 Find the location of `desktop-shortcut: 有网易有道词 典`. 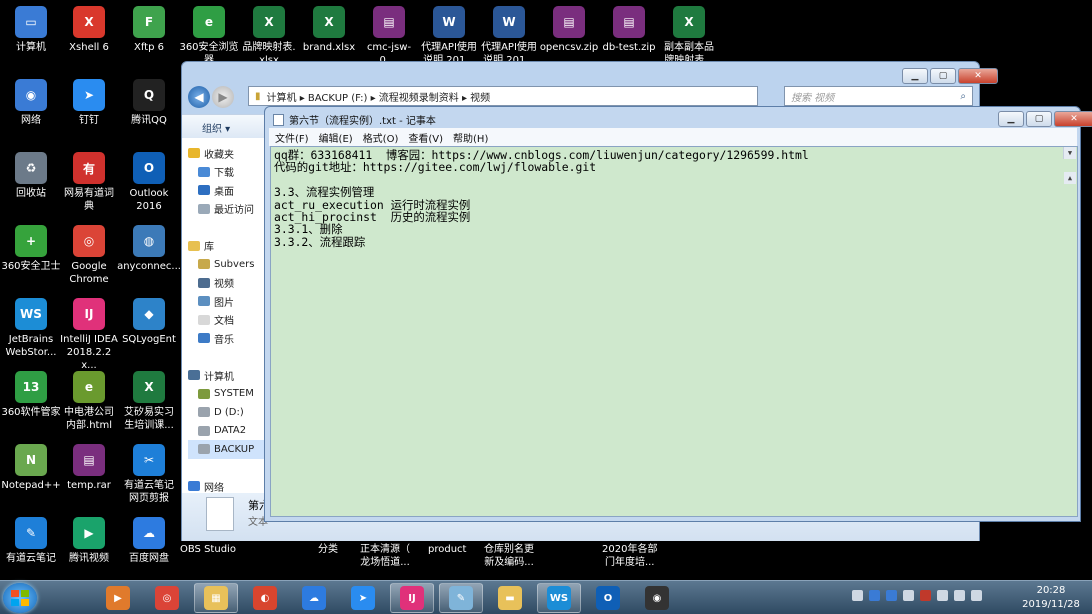

desktop-shortcut: 有网易有道词 典 is located at coordinates (89, 182).